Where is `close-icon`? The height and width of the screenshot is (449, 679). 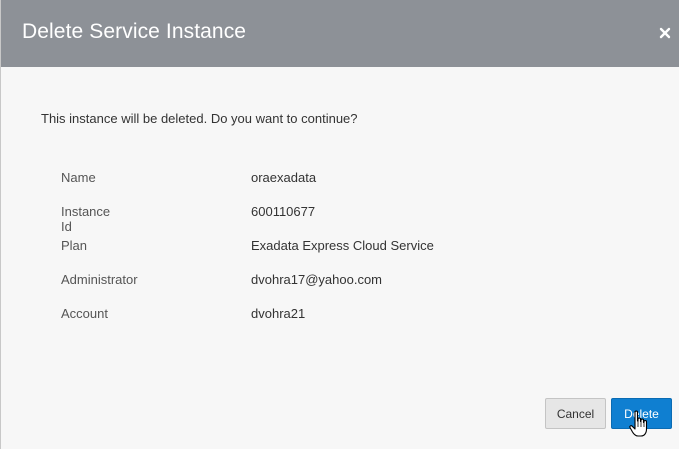 close-icon is located at coordinates (665, 33).